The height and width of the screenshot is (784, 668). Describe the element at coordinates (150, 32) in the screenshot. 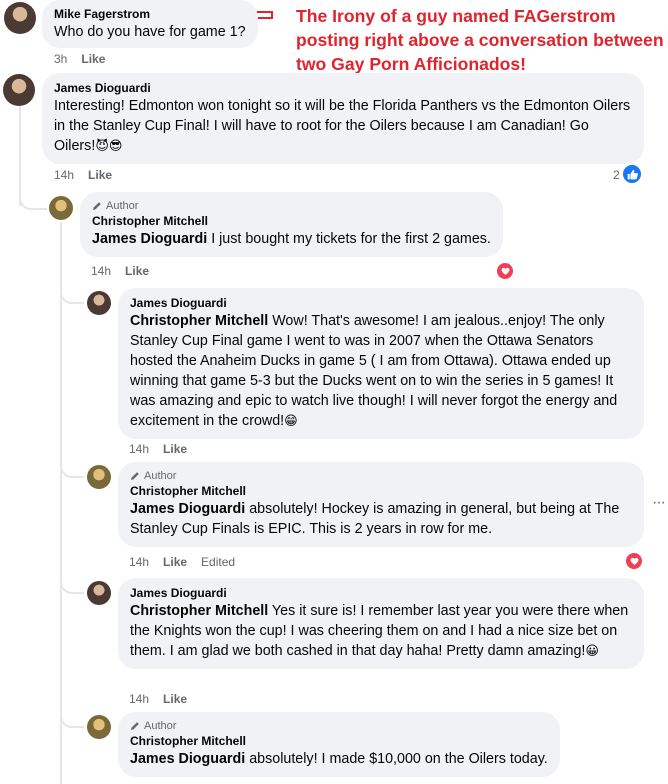

I see `comment-text: Who do you have for game 1?` at that location.